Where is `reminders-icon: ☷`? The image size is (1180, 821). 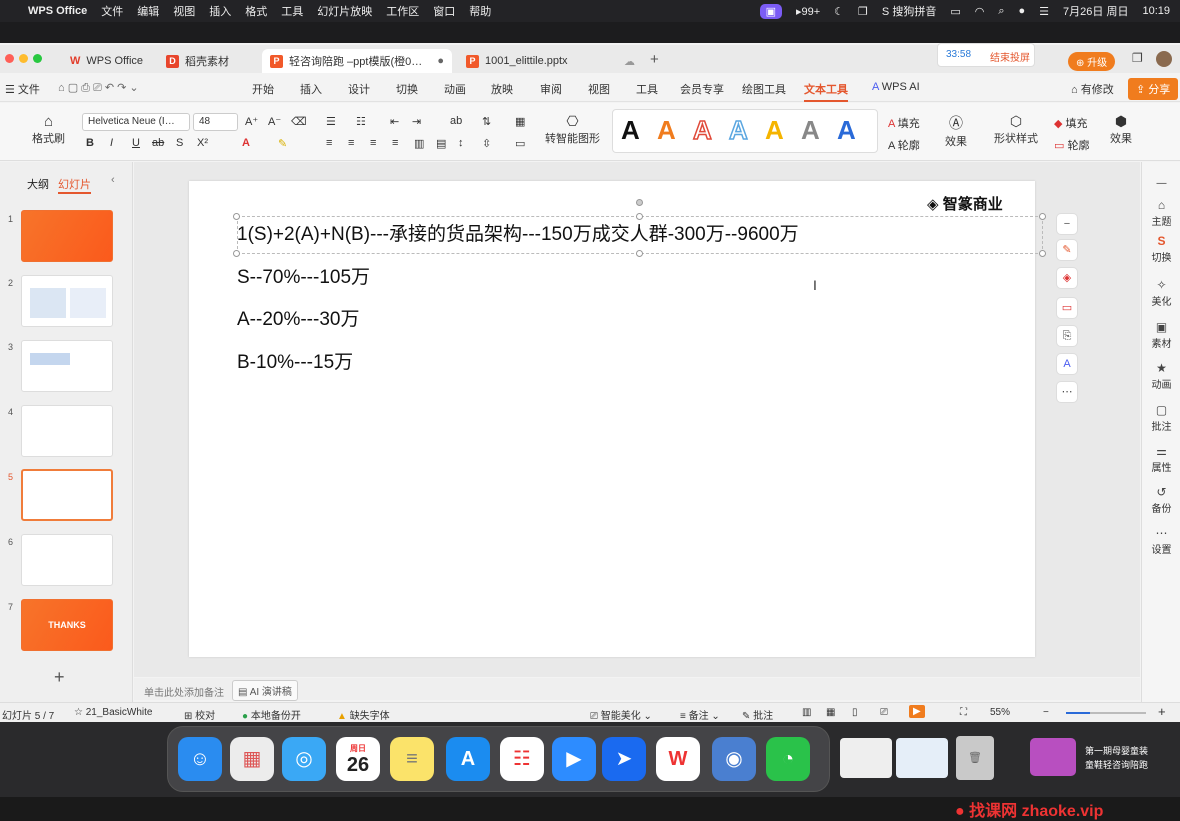 reminders-icon: ☷ is located at coordinates (522, 759).